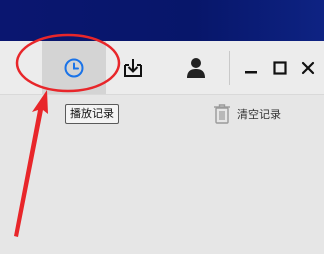 The image size is (324, 254). Describe the element at coordinates (31, 163) in the screenshot. I see `annotation-arrow` at that location.